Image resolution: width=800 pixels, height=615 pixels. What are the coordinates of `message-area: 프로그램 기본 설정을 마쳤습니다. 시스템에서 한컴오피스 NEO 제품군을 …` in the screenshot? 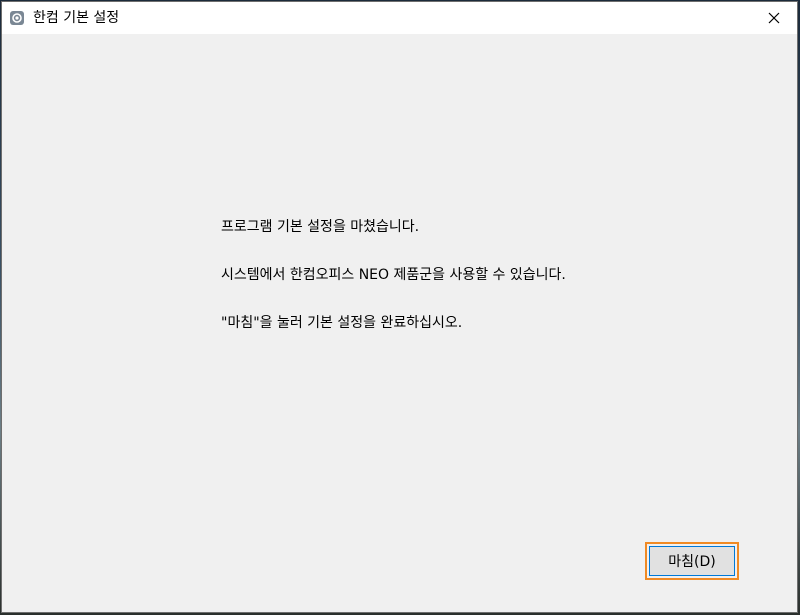 It's located at (393, 287).